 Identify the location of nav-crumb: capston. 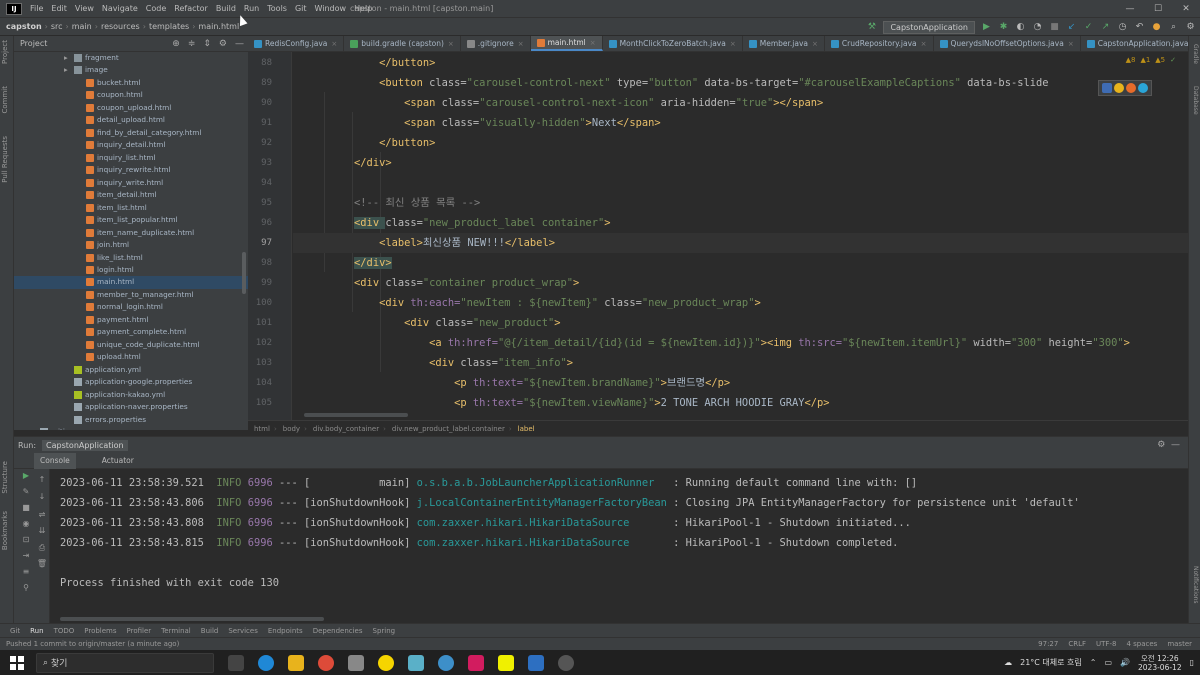
(24, 26).